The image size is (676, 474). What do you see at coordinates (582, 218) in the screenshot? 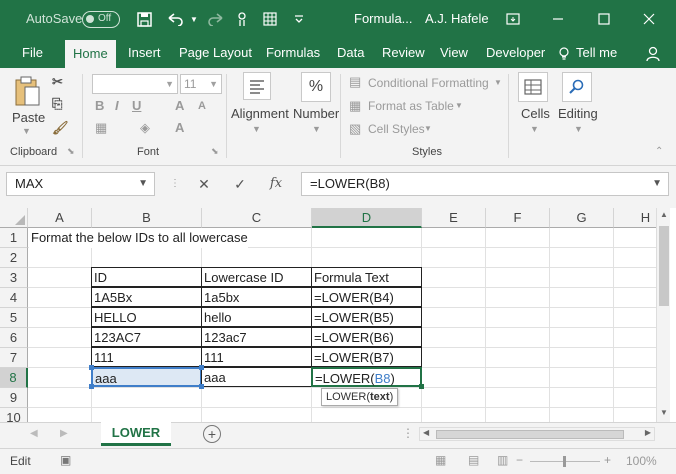
I see `column-header-g: G` at bounding box center [582, 218].